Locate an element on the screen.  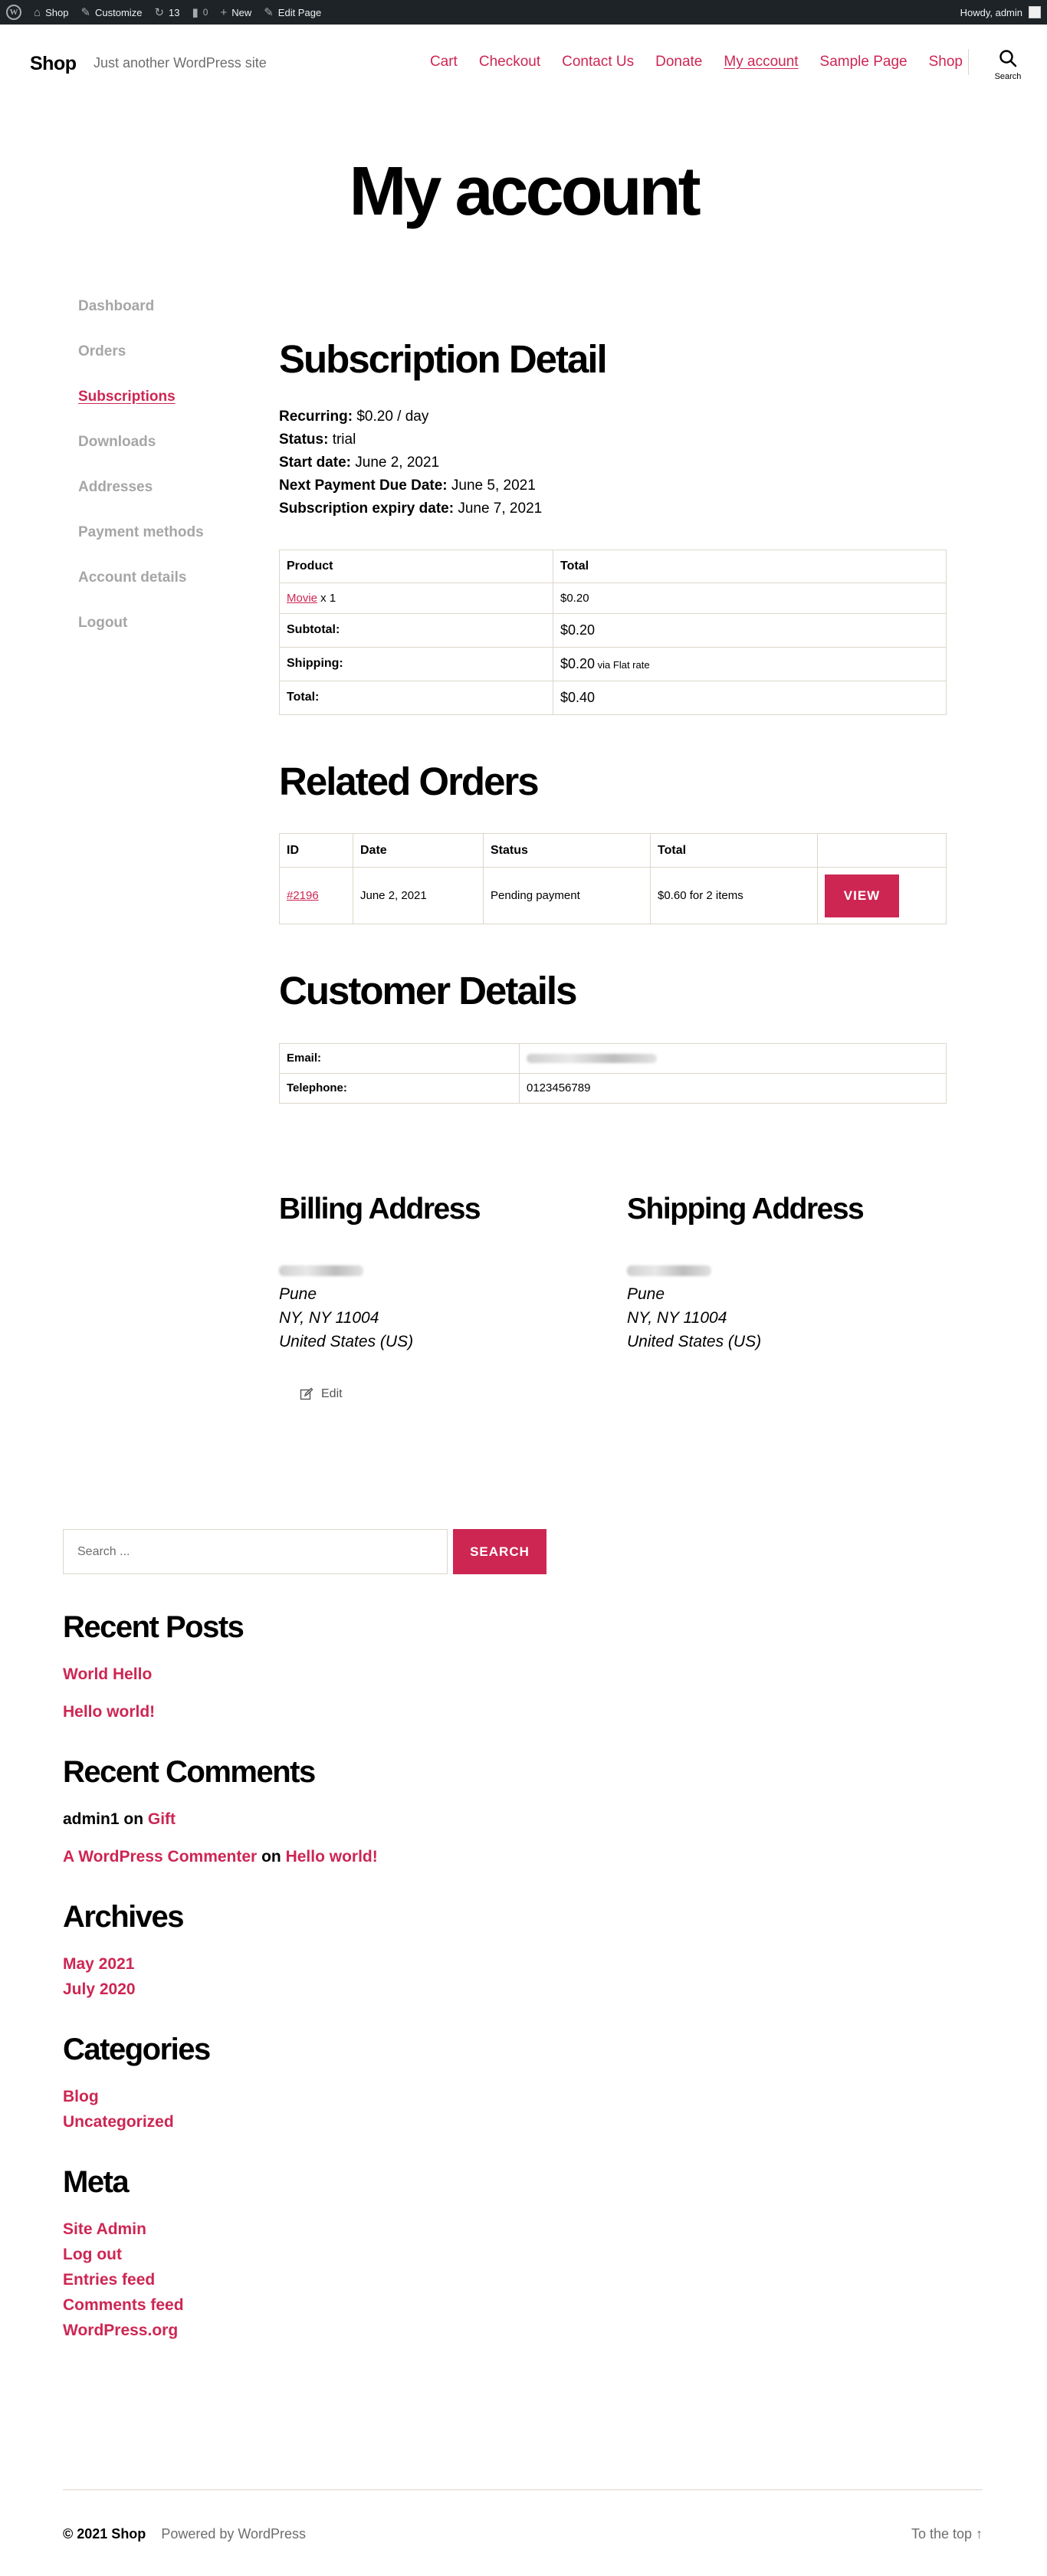
category-link: Uncategorized is located at coordinates (523, 2122).